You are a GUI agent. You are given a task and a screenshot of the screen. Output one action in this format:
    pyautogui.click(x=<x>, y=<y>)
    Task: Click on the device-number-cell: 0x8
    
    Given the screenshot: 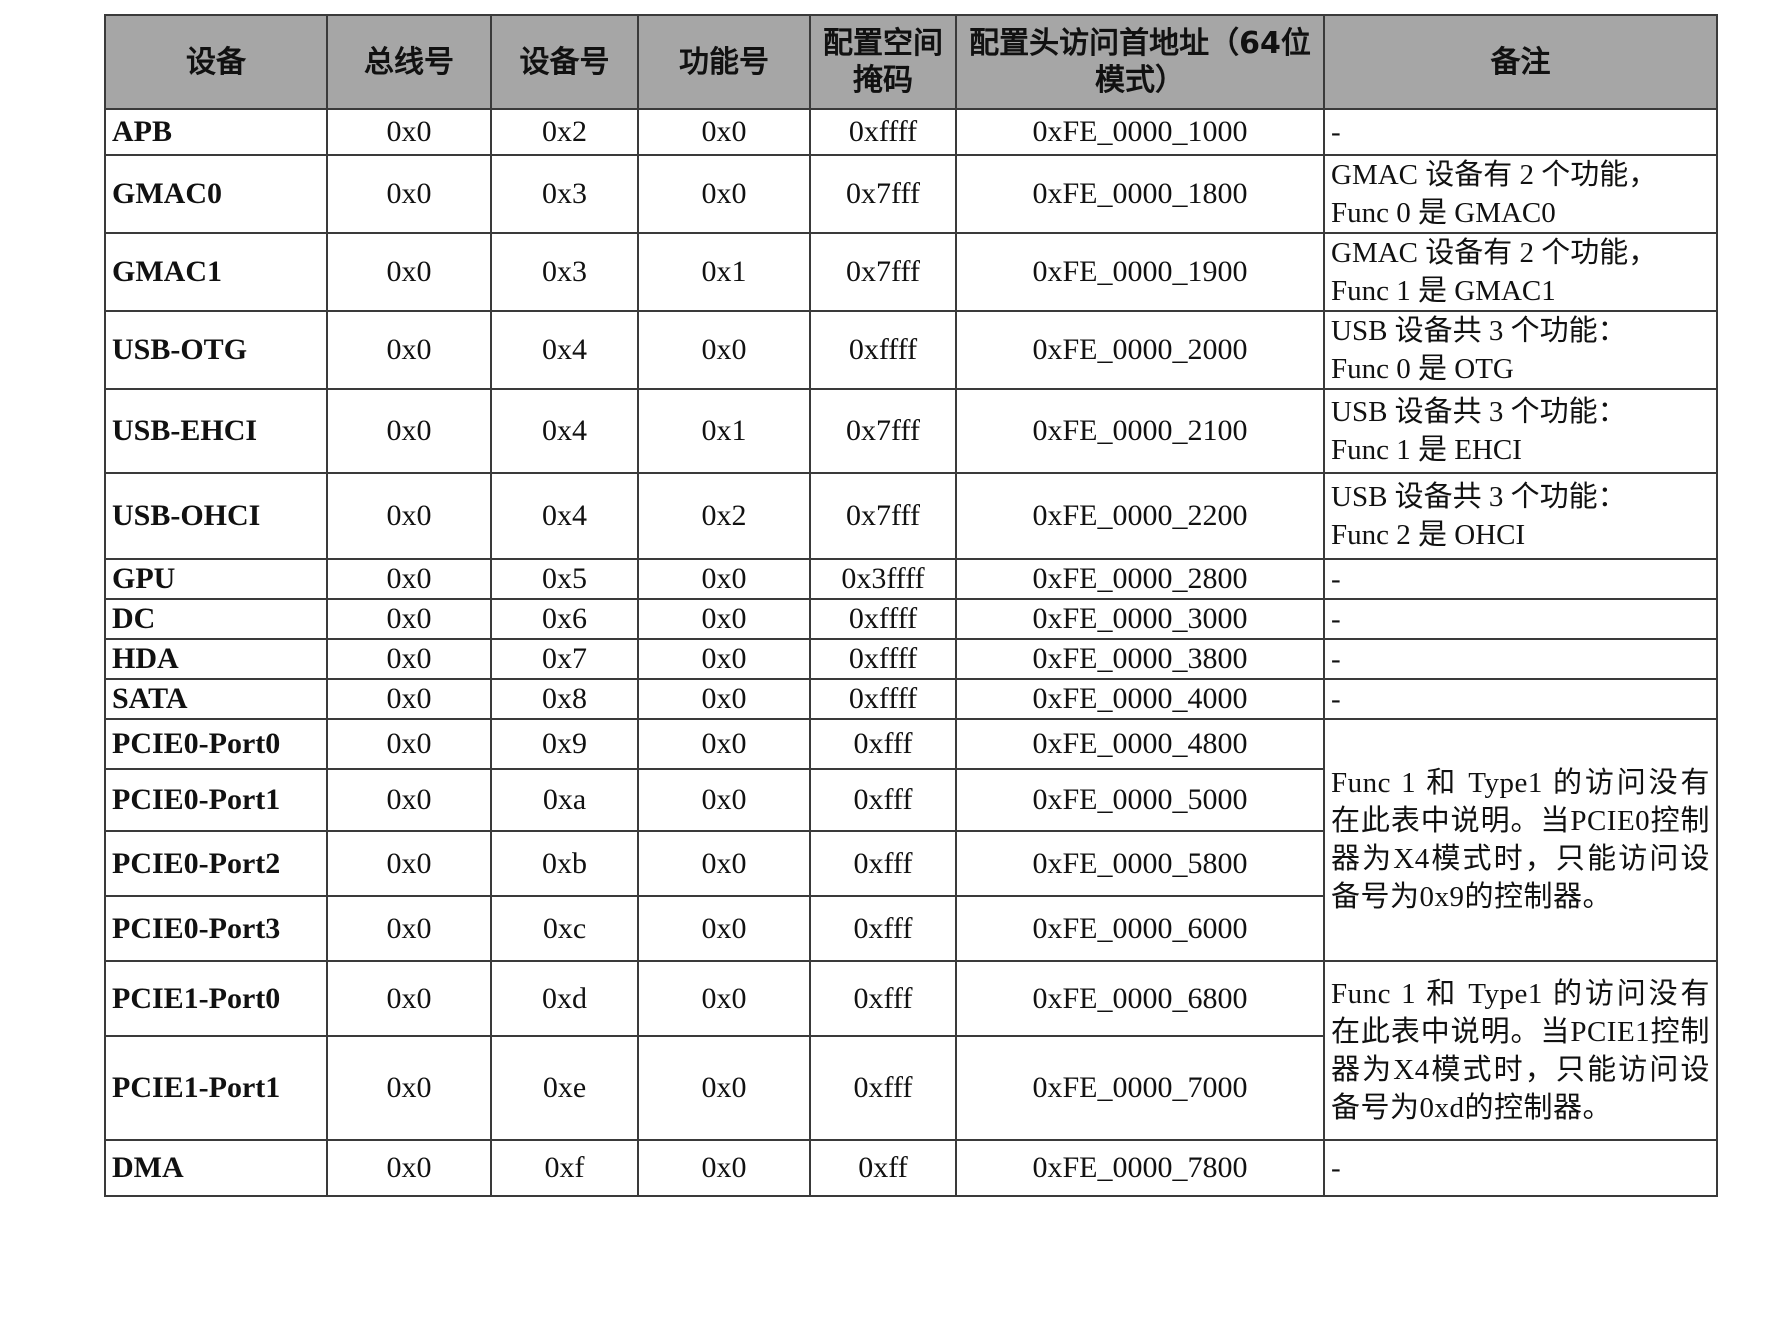 What is the action you would take?
    pyautogui.click(x=564, y=699)
    